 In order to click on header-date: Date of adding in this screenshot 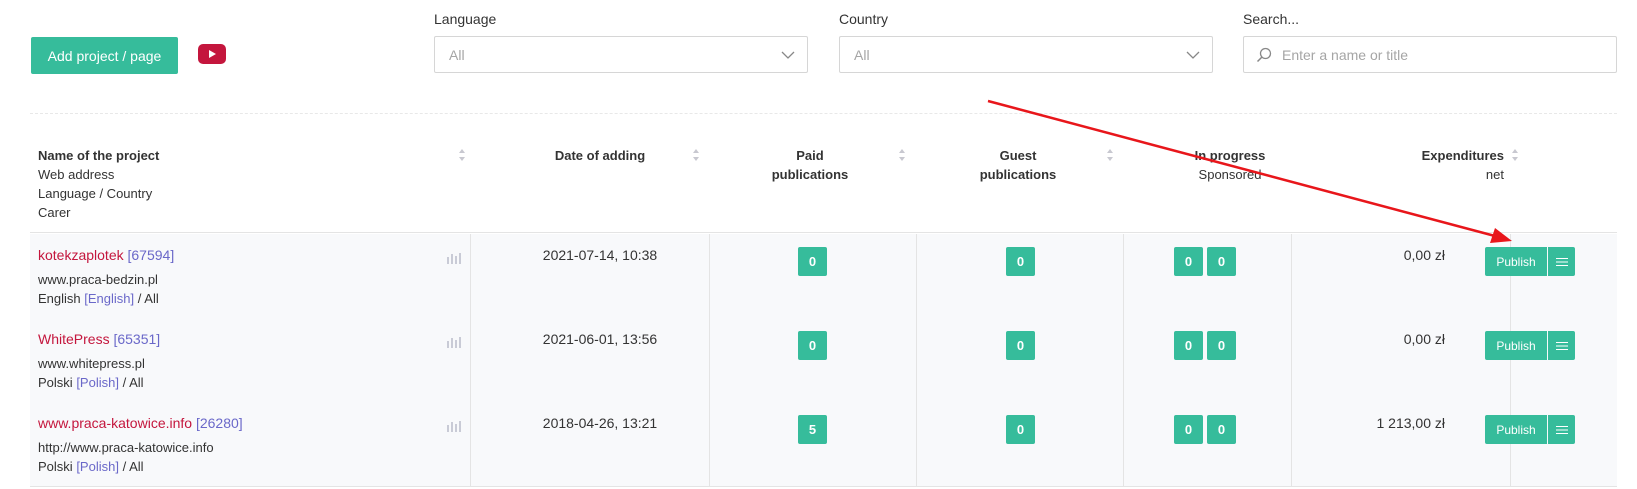, I will do `click(600, 155)`.